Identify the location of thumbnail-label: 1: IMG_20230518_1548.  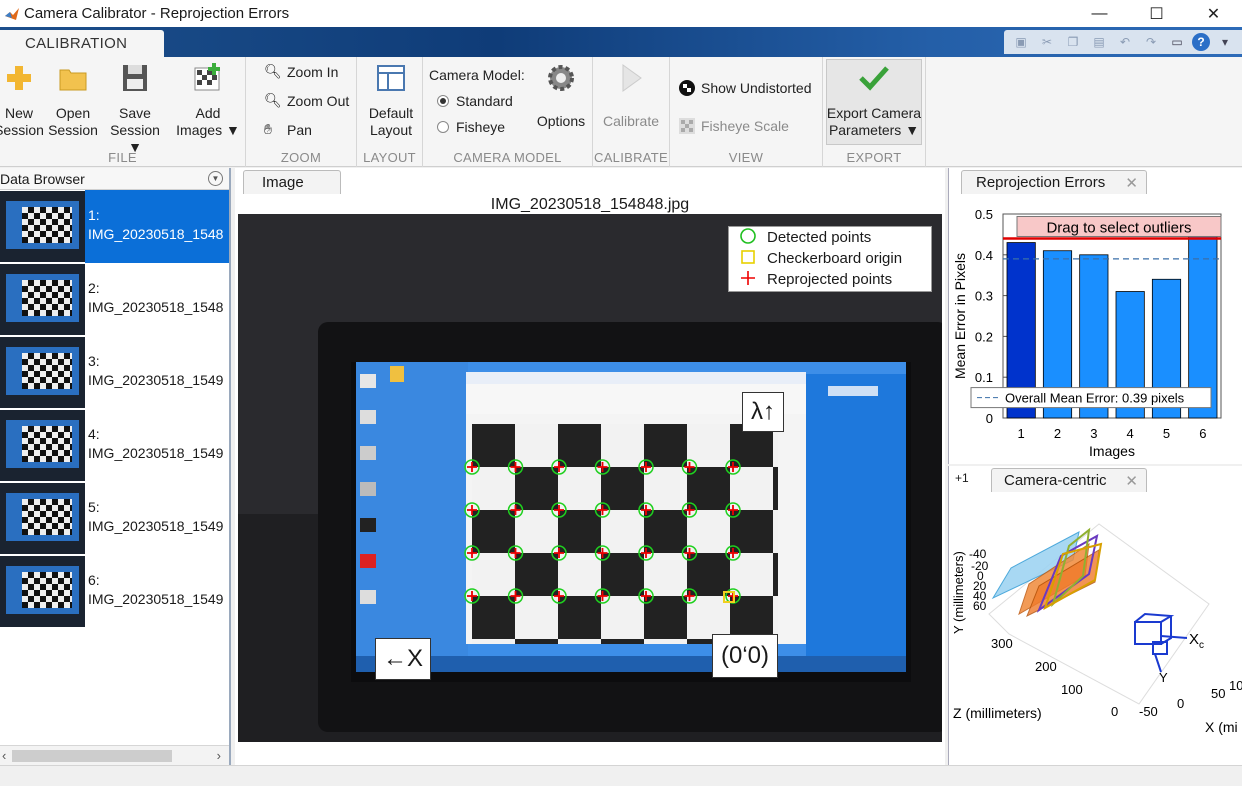
(157, 226).